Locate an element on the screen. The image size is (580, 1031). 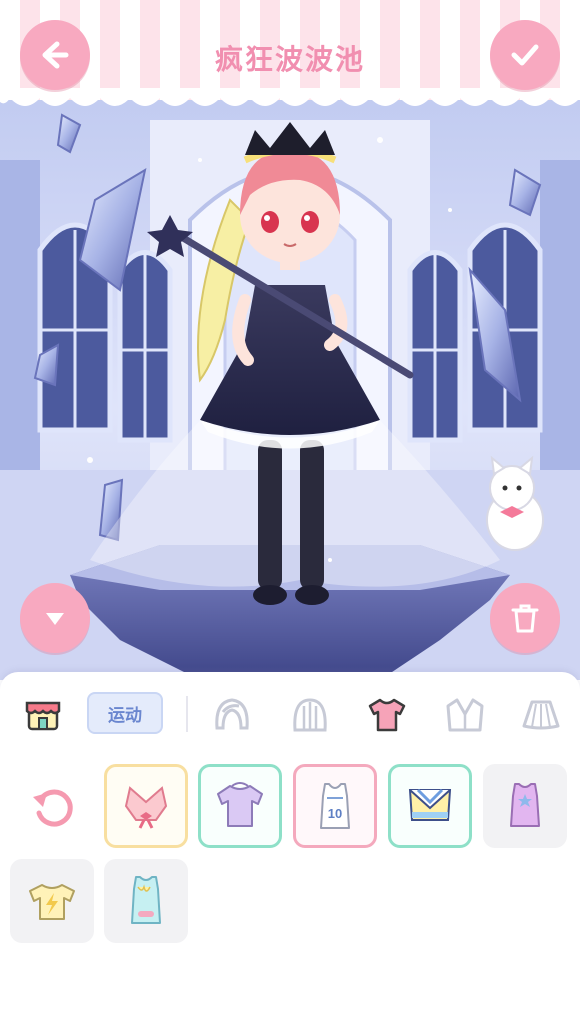
item-purple-star-tank is located at coordinates (525, 806).